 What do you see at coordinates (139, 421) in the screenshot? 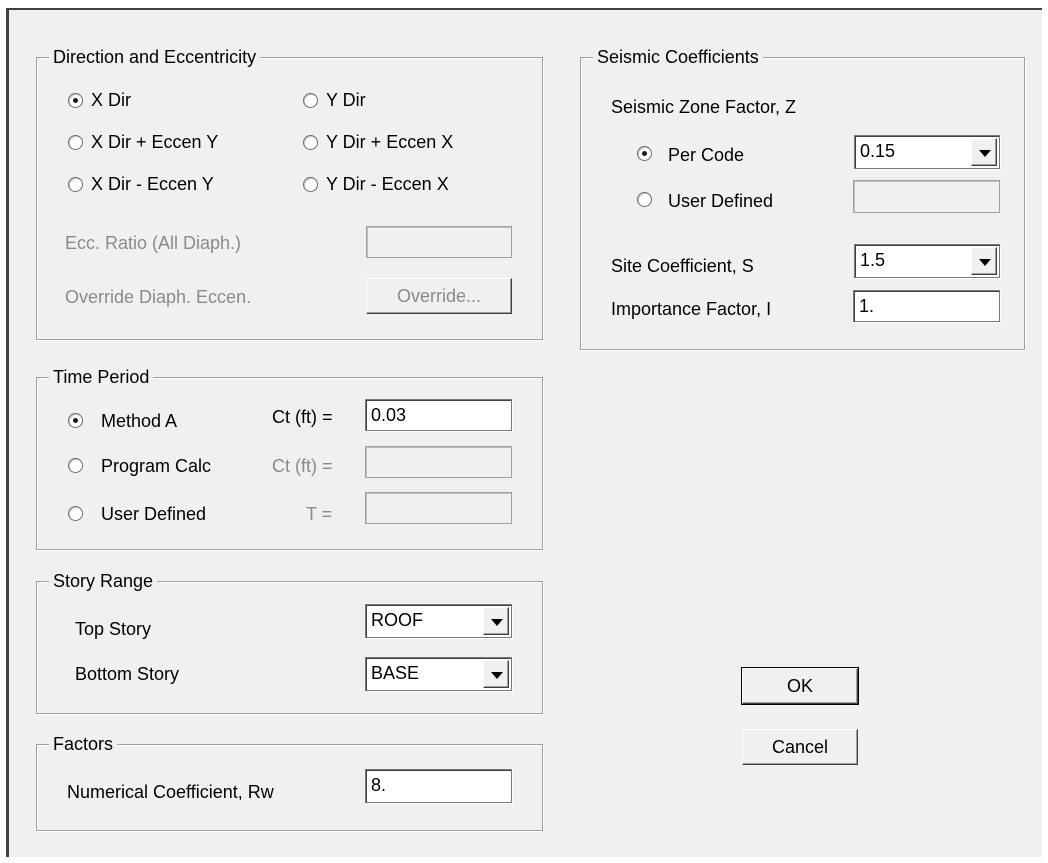
I see `method-a-label: Method A` at bounding box center [139, 421].